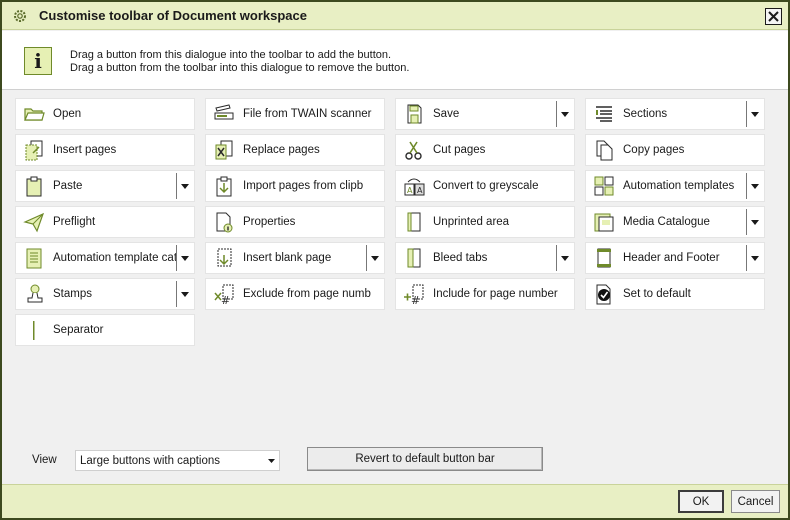  I want to click on toolbar-button-label: Header and Footer, so click(671, 258).